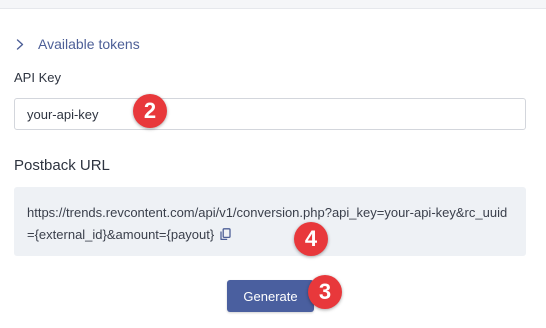 This screenshot has height=328, width=546. I want to click on generate-button: Generate, so click(270, 296).